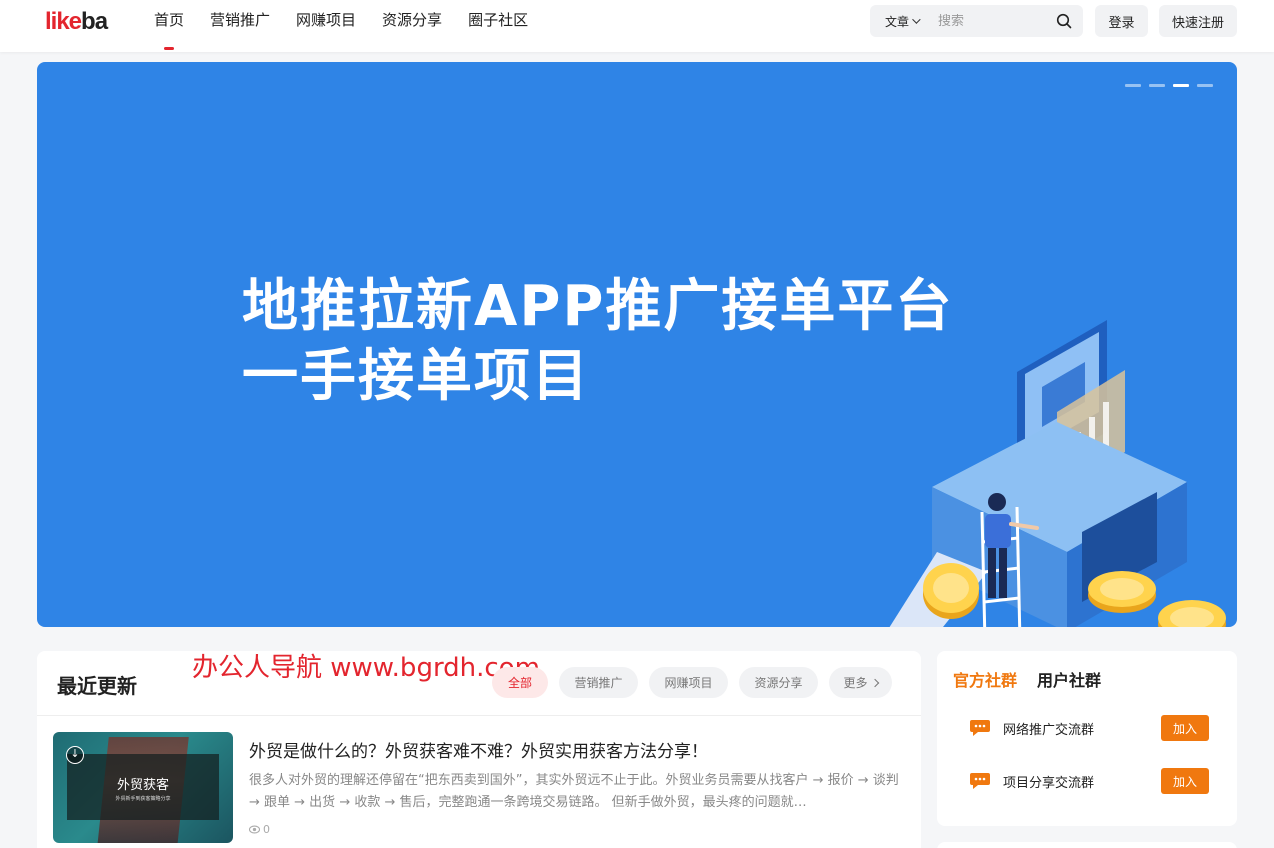  I want to click on nav-item-resources: 资源分享, so click(412, 26).